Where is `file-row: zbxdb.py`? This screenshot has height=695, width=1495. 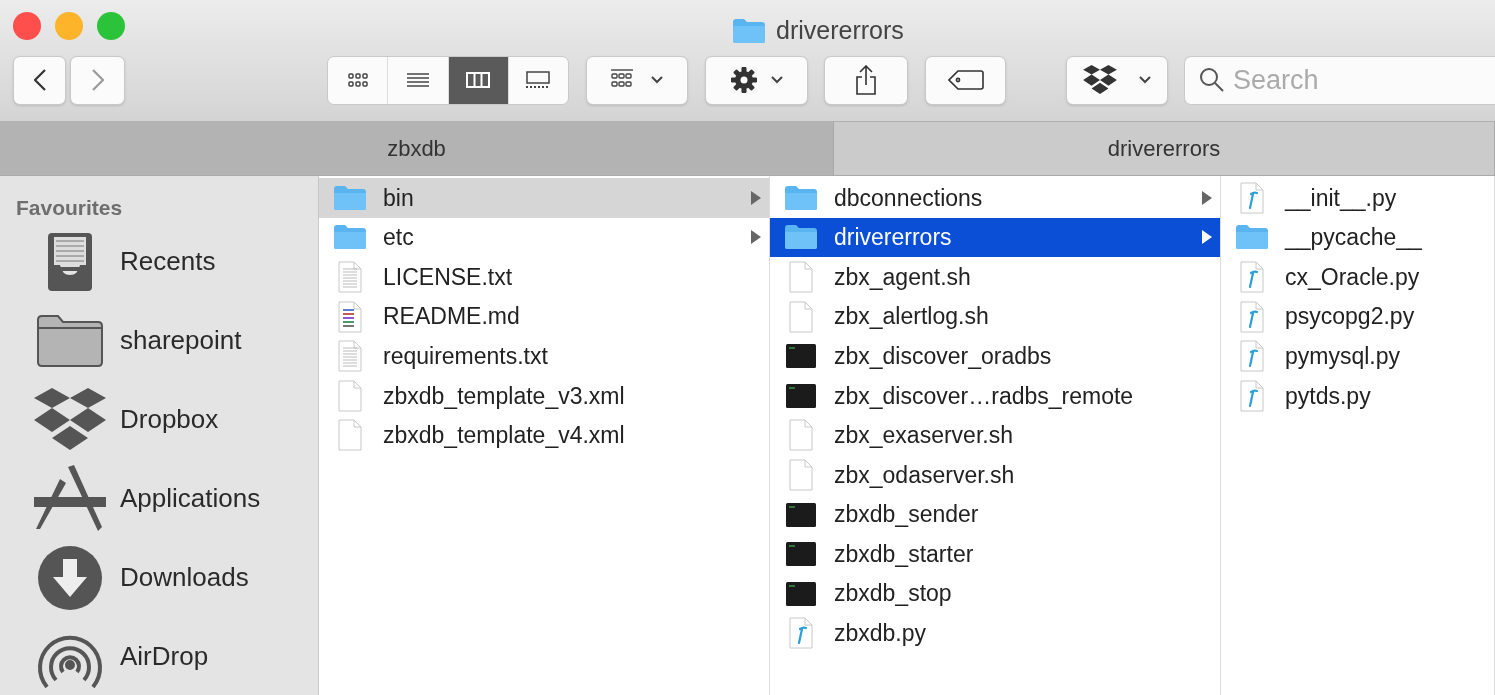 file-row: zbxdb.py is located at coordinates (995, 633).